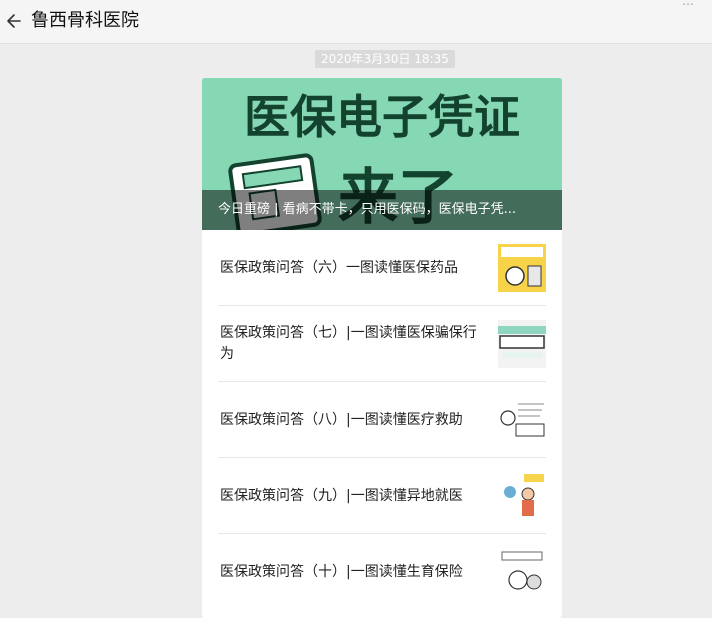 This screenshot has height=618, width=712. I want to click on article-item: 医保政策问答（八）|一图读懂医疗救助, so click(382, 420).